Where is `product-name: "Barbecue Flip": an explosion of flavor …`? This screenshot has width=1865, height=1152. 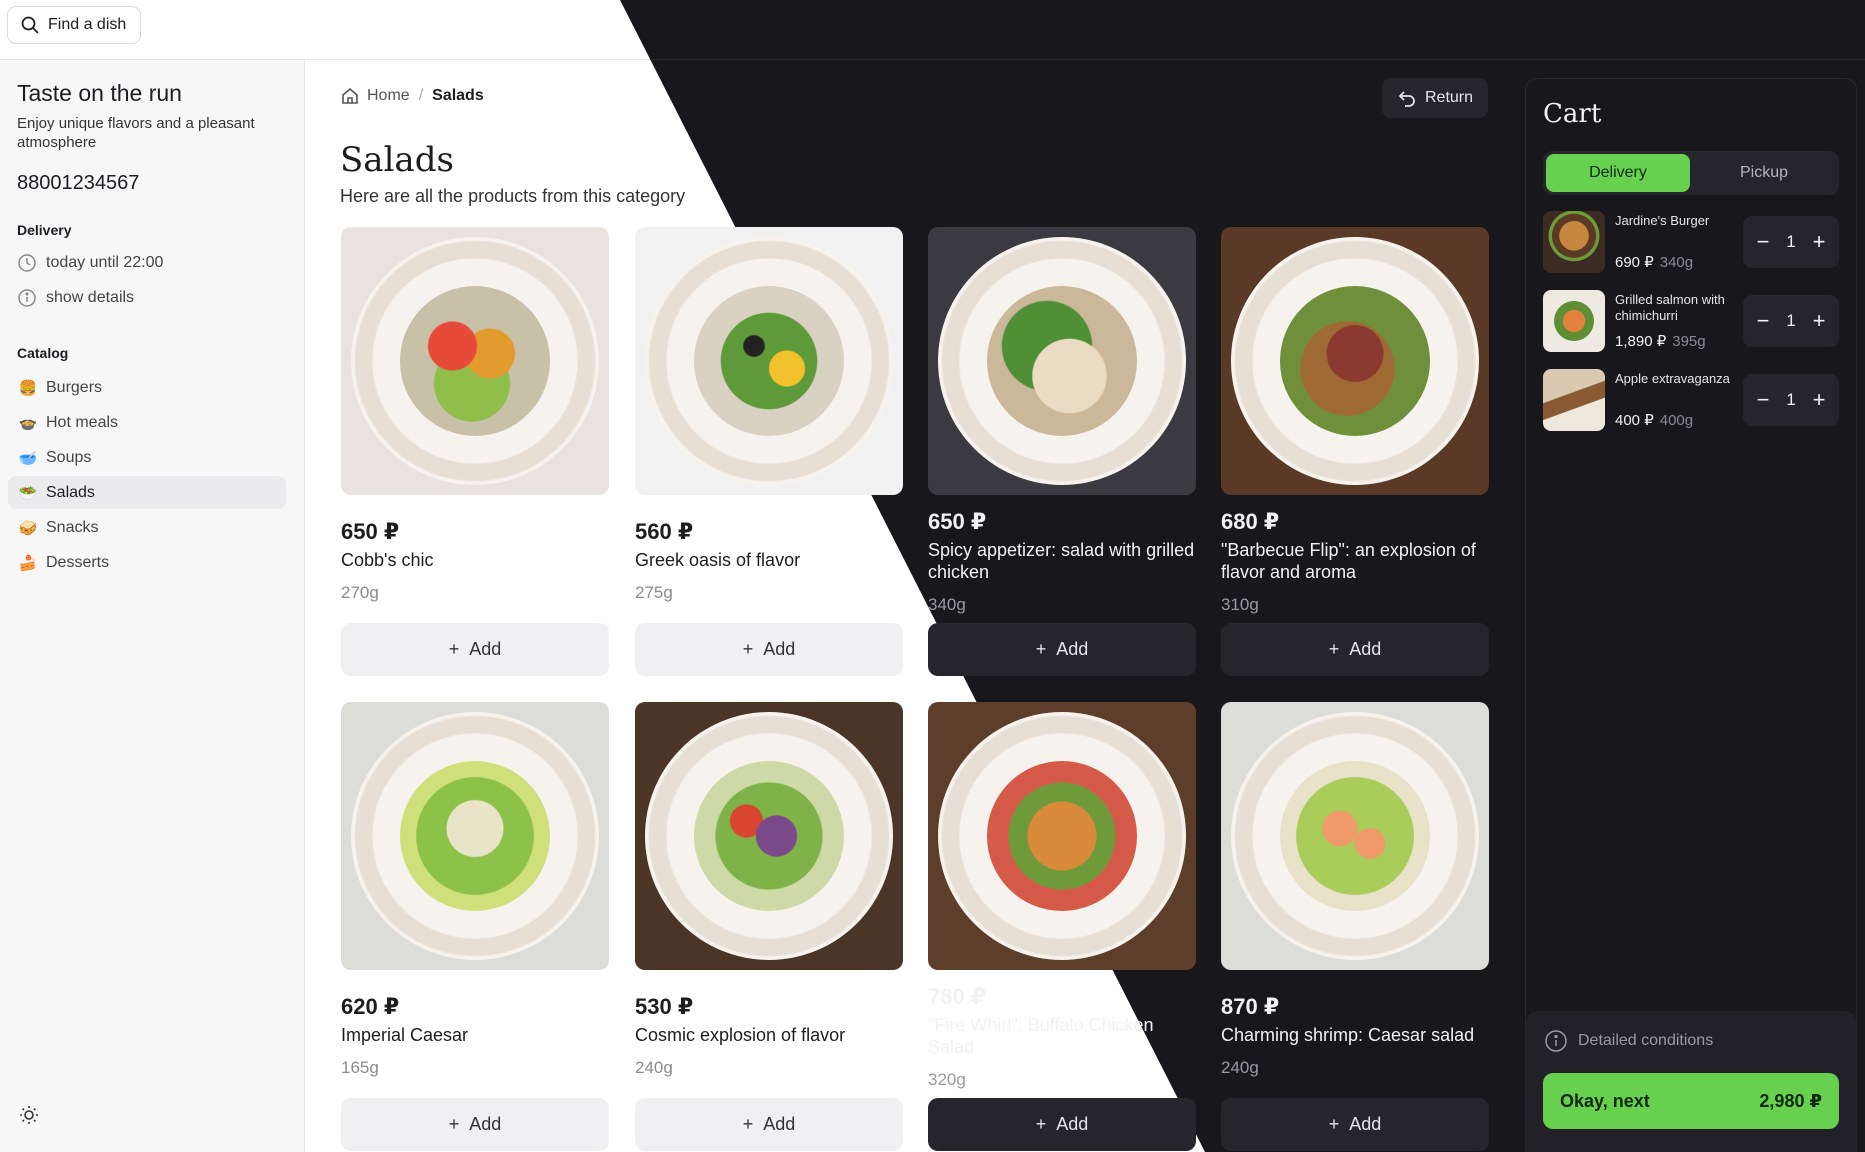 product-name: "Barbecue Flip": an explosion of flavor … is located at coordinates (1348, 561).